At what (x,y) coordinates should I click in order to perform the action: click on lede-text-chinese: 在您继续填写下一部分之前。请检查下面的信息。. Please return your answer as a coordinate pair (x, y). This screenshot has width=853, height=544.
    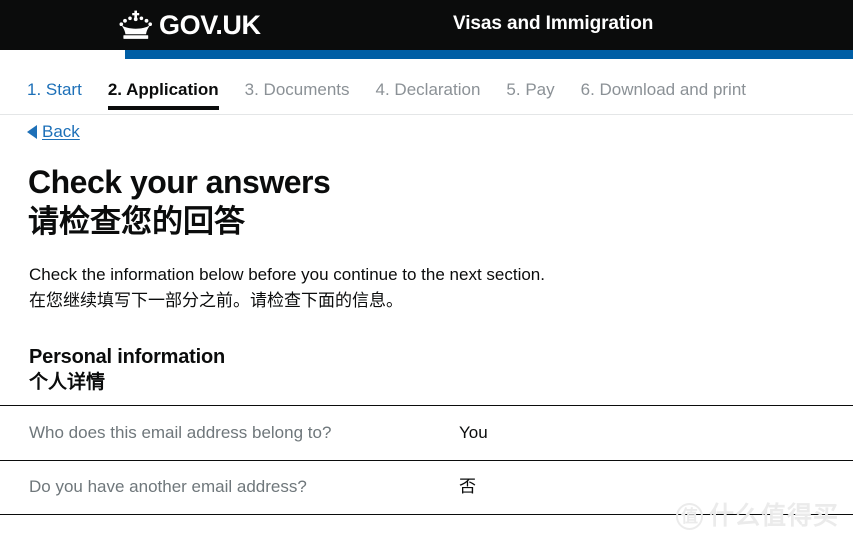
    Looking at the image, I should click on (216, 300).